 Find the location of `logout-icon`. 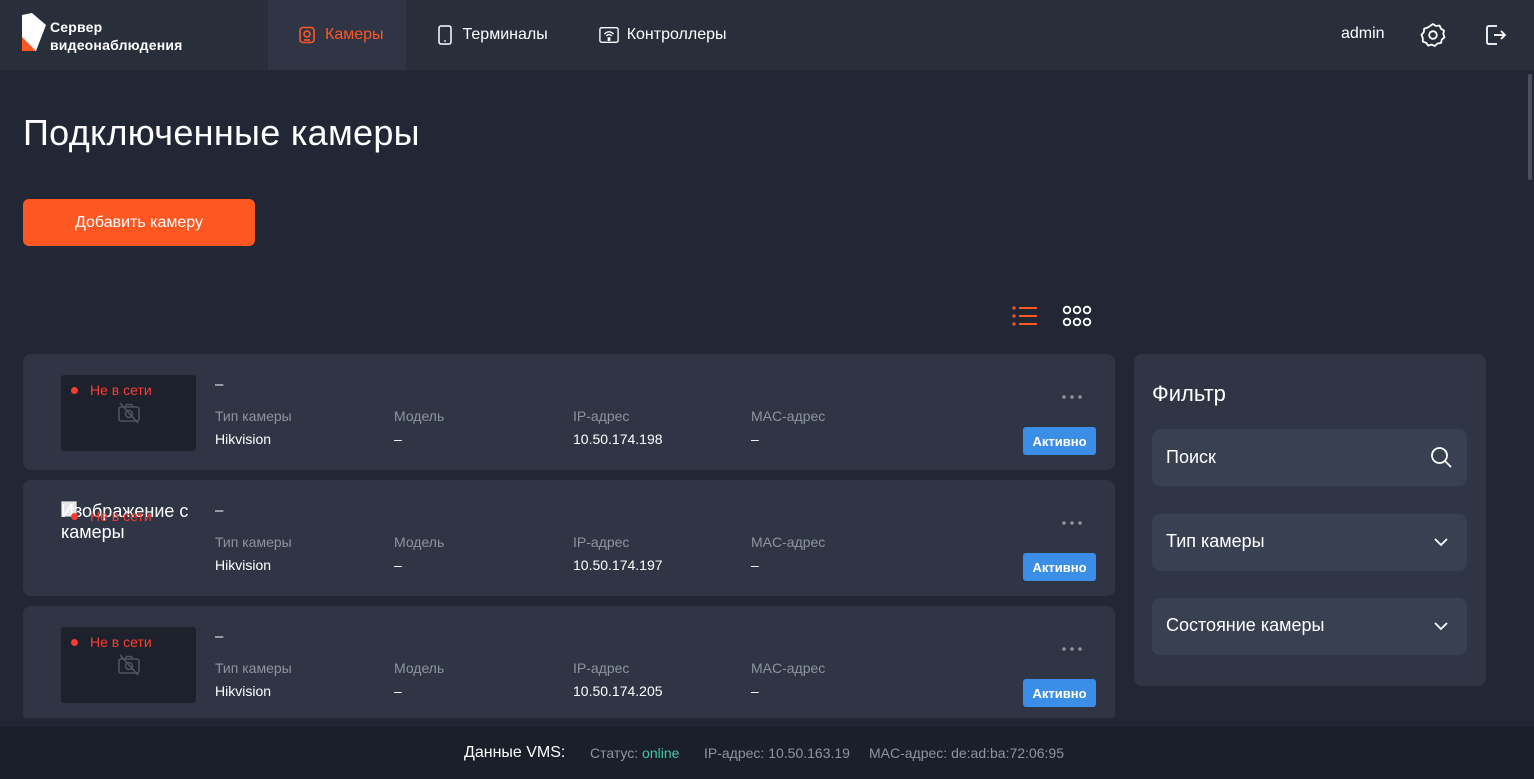

logout-icon is located at coordinates (1496, 35).